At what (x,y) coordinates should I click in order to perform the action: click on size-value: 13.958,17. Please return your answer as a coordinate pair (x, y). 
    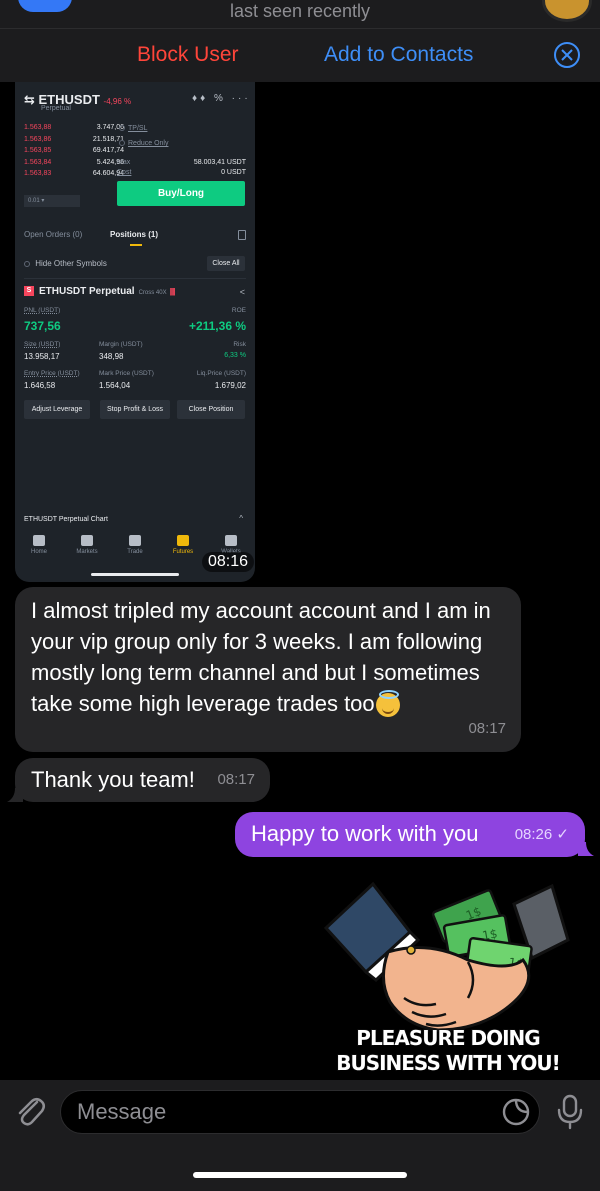
    Looking at the image, I should click on (42, 356).